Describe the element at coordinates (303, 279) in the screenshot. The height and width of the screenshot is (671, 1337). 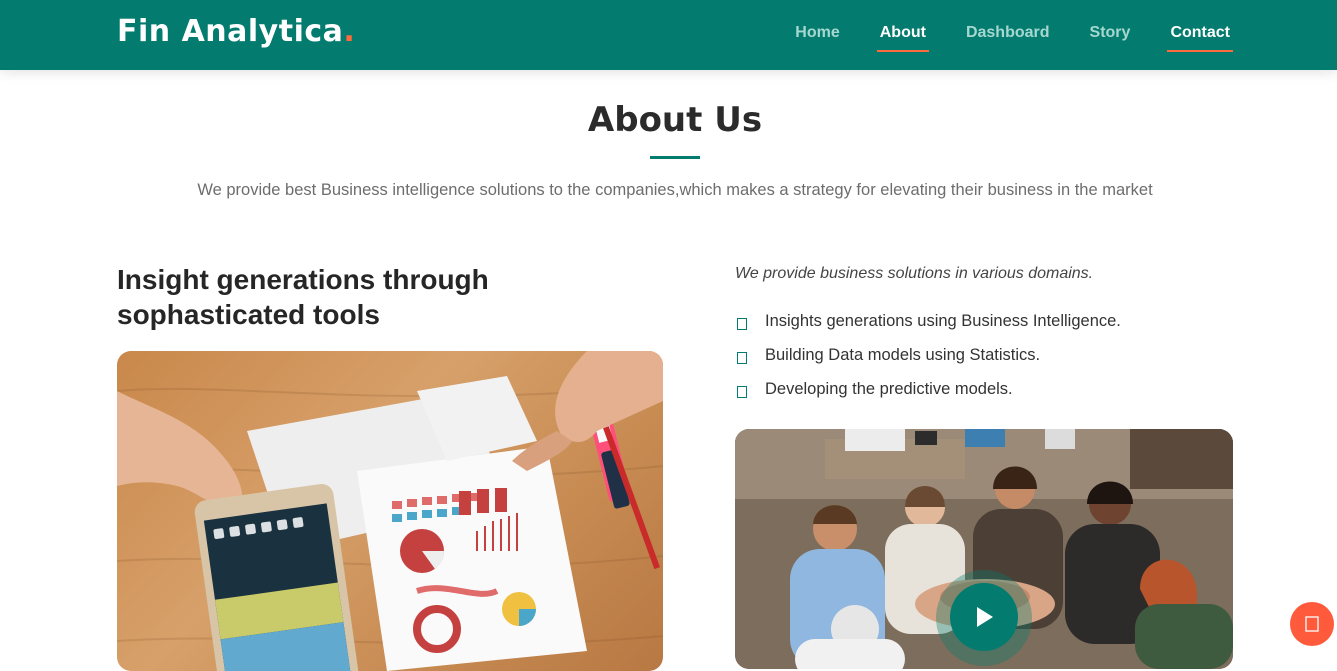
I see `left-heading-line-1: Insight generations through` at that location.